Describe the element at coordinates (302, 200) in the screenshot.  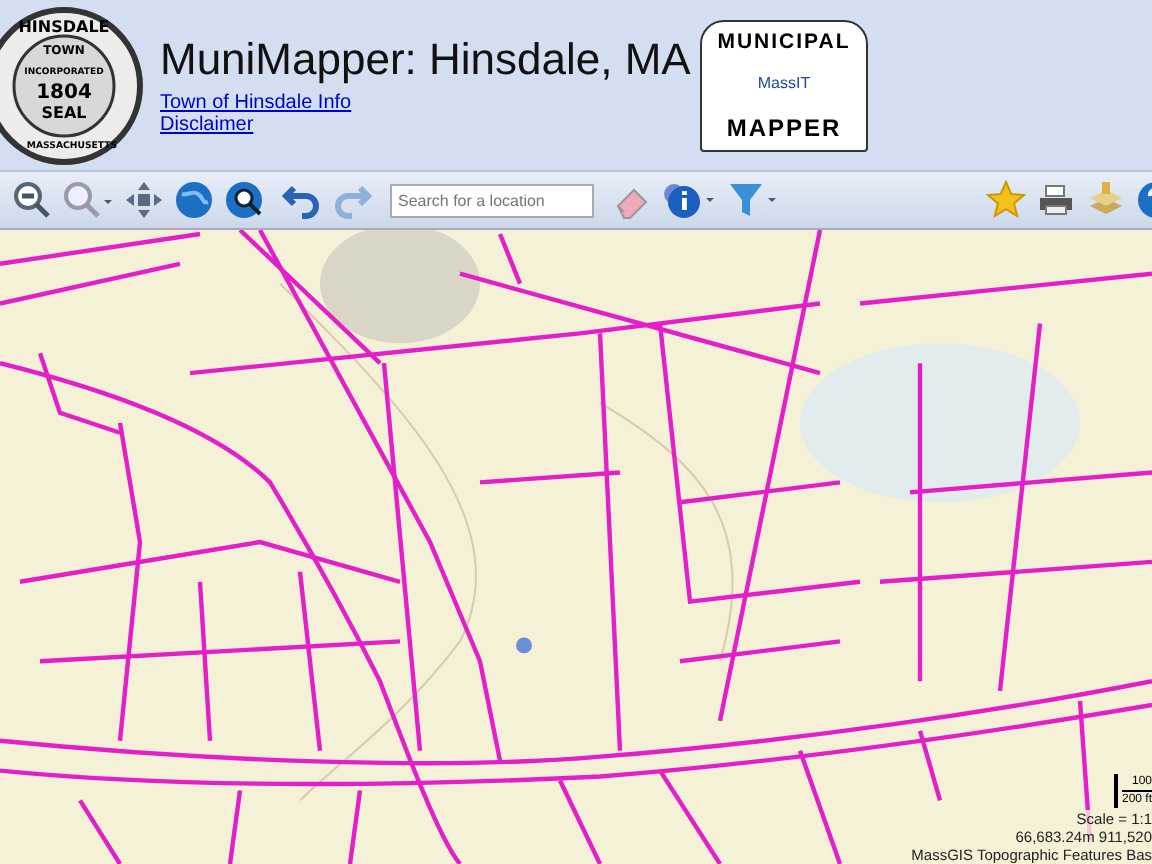
I see `undo-icon` at that location.